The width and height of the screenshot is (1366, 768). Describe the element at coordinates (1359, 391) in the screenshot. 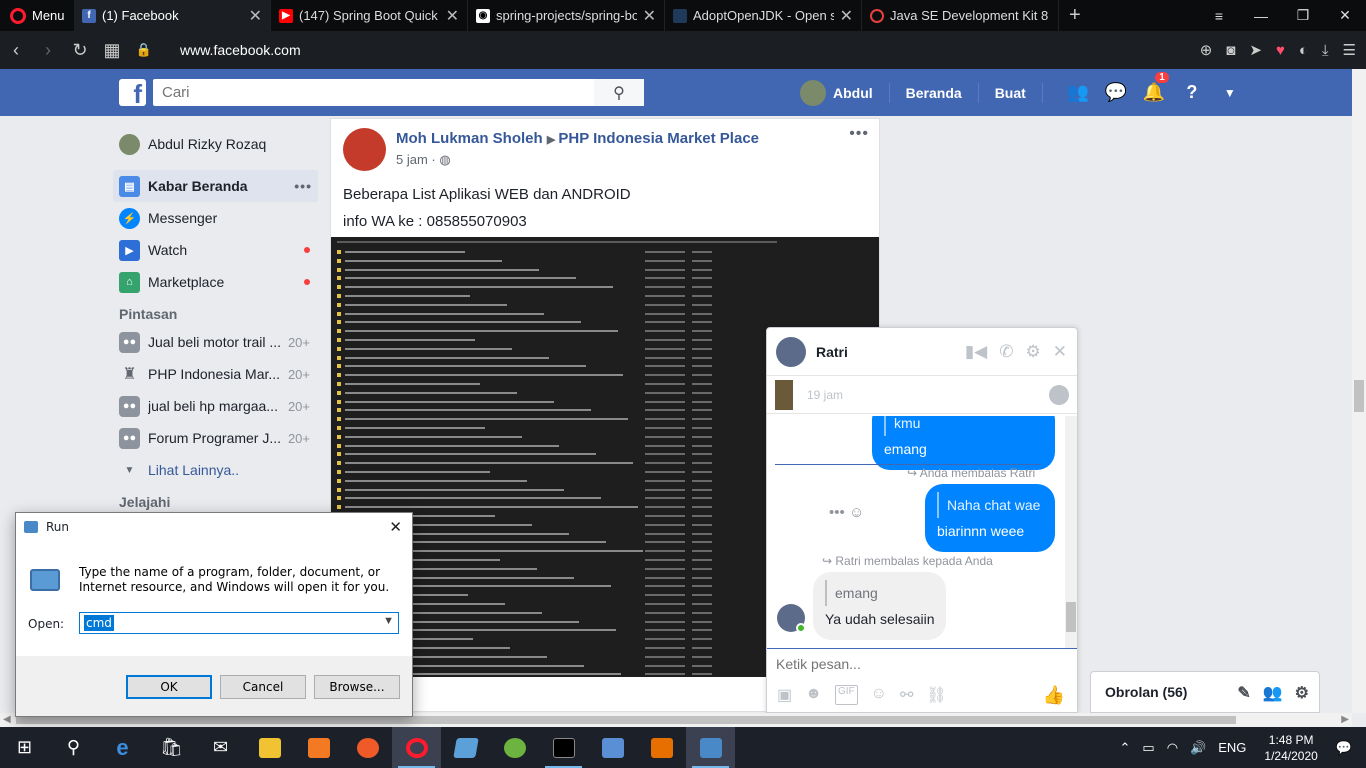

I see `page-vertical-scrollbar` at that location.